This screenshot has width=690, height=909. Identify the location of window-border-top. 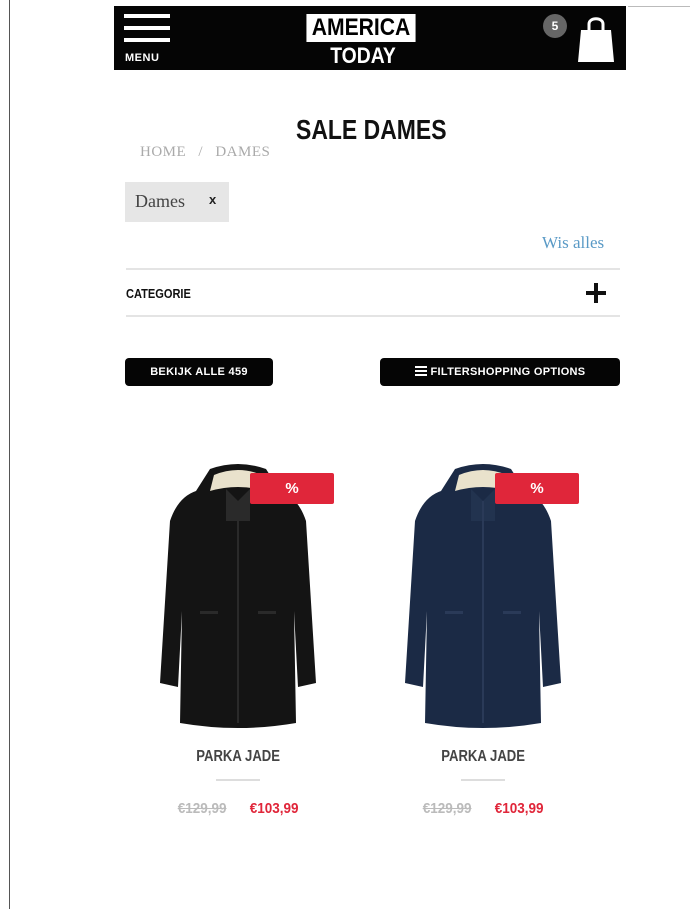
(659, 6).